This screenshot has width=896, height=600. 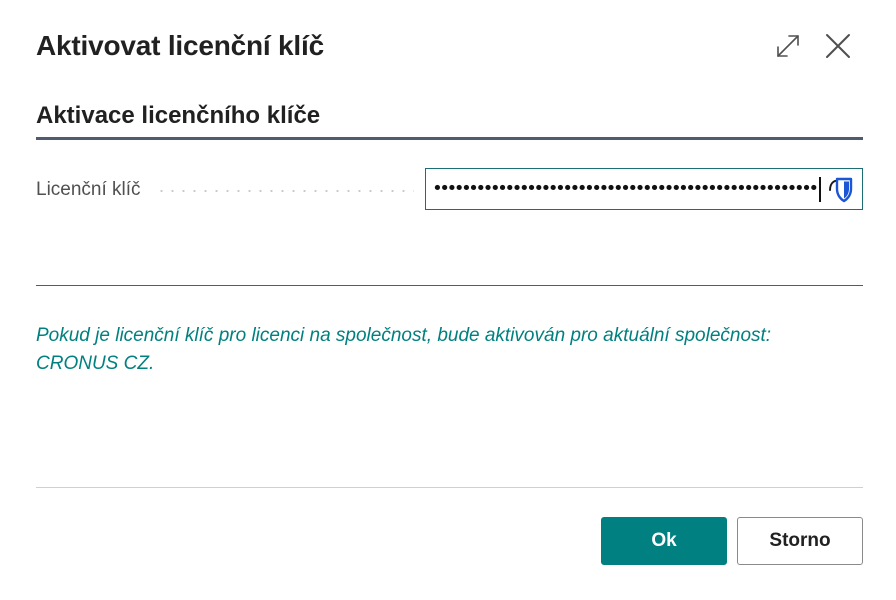 What do you see at coordinates (800, 541) in the screenshot?
I see `cancel-button: Storno` at bounding box center [800, 541].